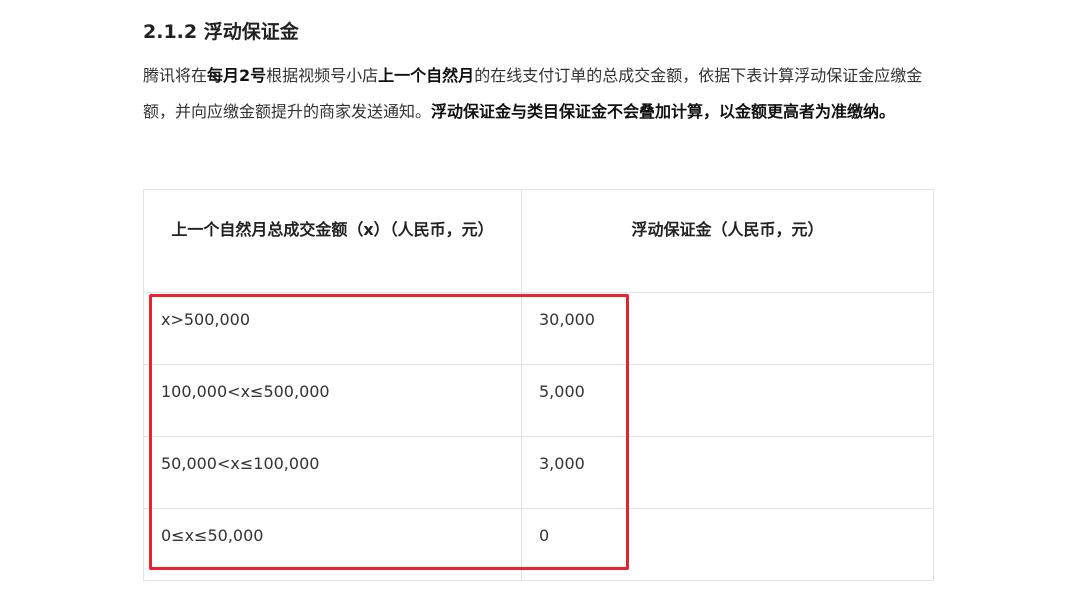 This screenshot has height=610, width=1080. Describe the element at coordinates (221, 32) in the screenshot. I see `section-heading: 2.1.2 浮动保证金` at that location.